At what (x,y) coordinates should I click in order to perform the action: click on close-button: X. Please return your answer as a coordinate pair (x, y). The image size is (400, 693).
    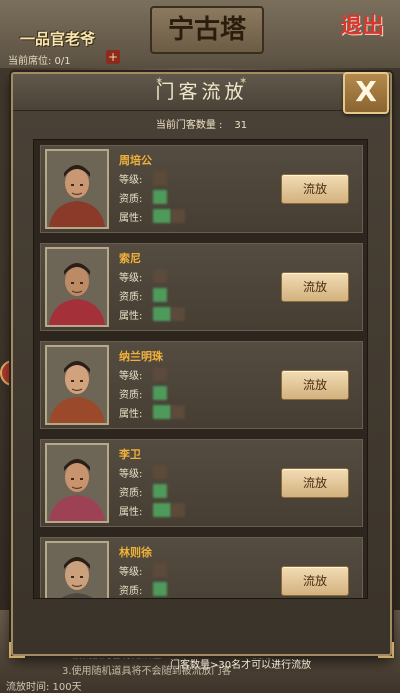
    Looking at the image, I should click on (366, 93).